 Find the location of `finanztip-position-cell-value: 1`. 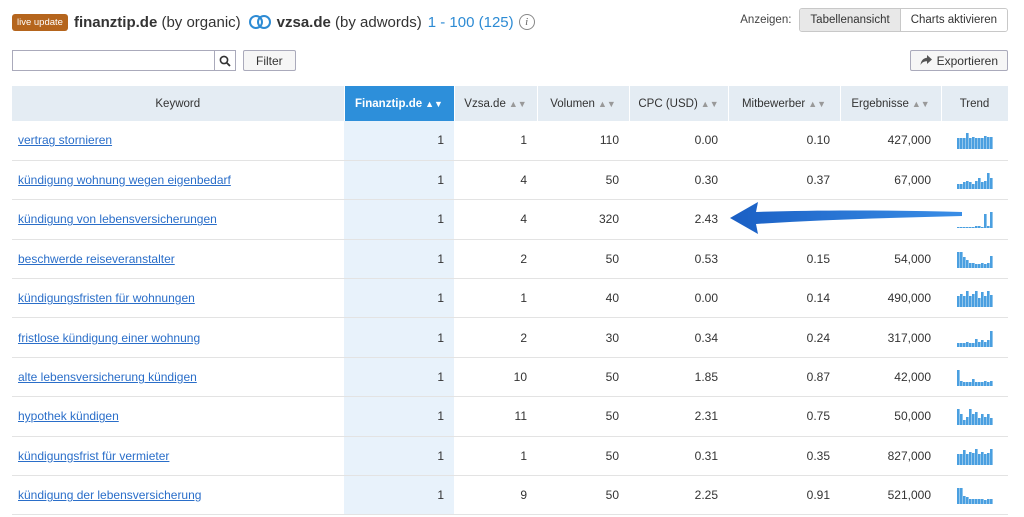

finanztip-position-cell-value: 1 is located at coordinates (440, 140).